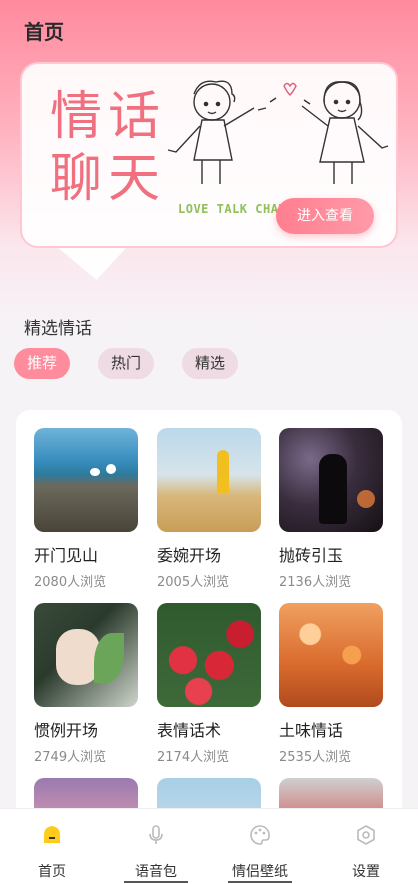 The image size is (418, 884). Describe the element at coordinates (189, 555) in the screenshot. I see `item-title: 委婉开场` at that location.